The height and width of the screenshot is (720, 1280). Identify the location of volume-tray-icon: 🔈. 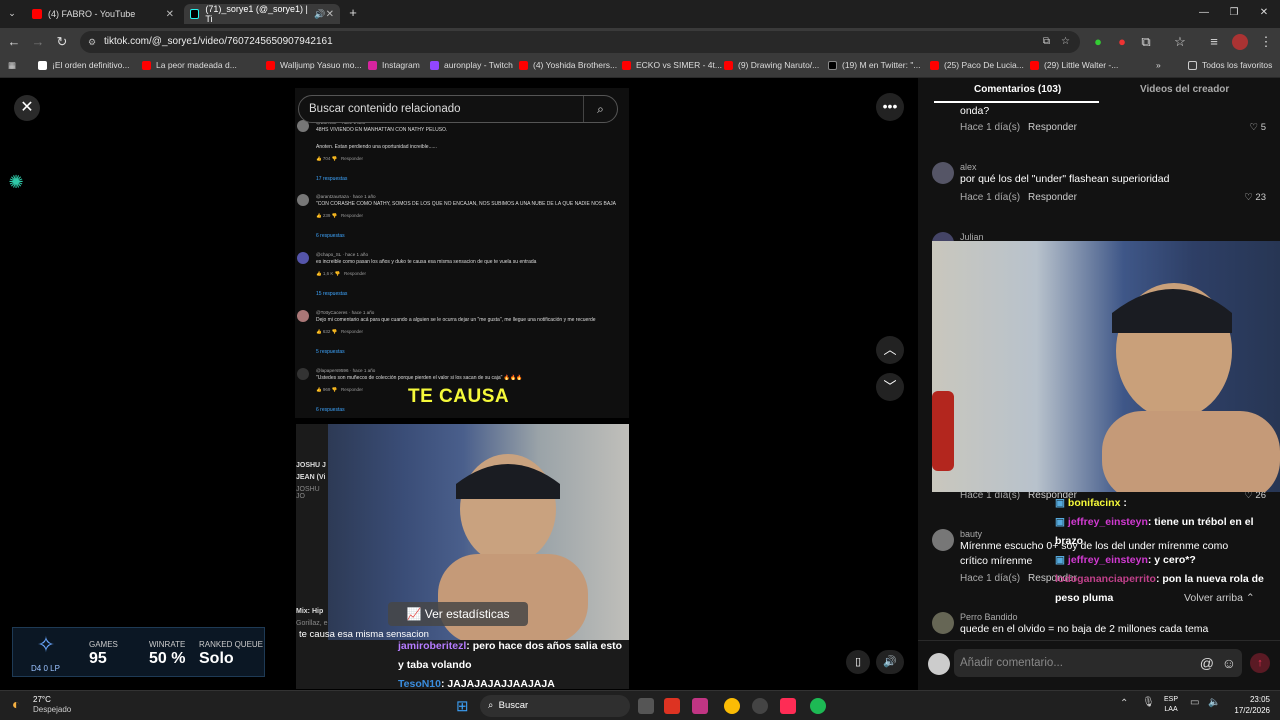
(1214, 702).